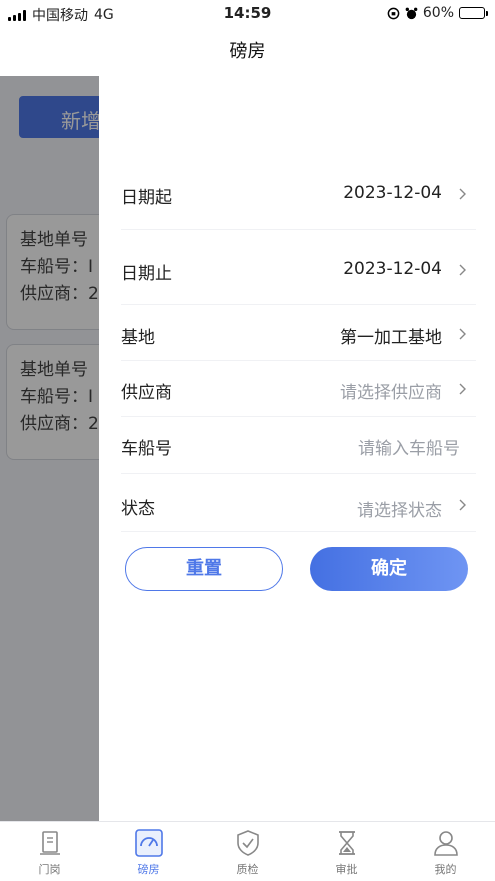  What do you see at coordinates (298, 389) in the screenshot?
I see `filter-row-supplier: 供应商 请选择供应商` at bounding box center [298, 389].